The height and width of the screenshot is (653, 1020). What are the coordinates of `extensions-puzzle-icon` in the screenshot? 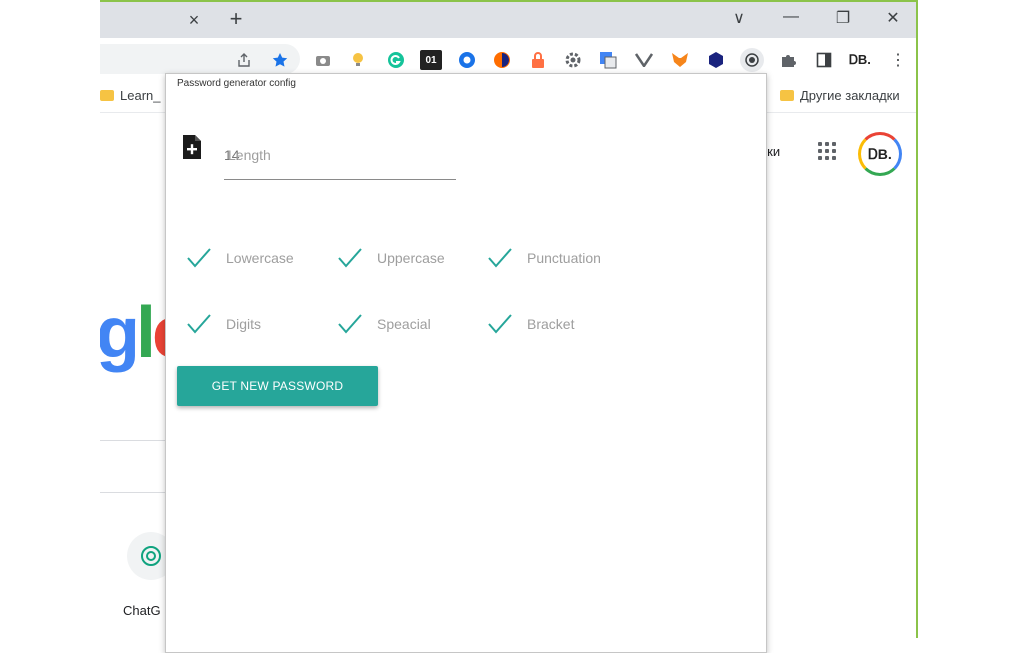 It's located at (788, 60).